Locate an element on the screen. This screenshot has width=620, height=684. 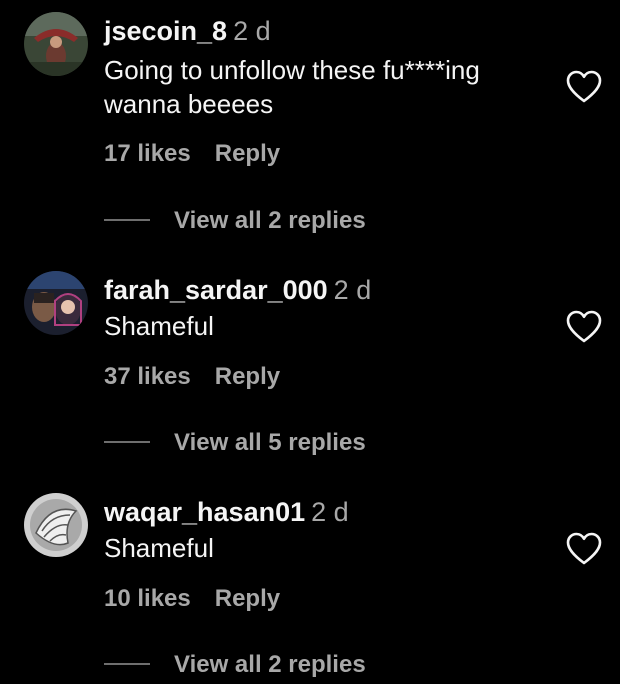
view-replies-button: View all 2 replies is located at coordinates (235, 665).